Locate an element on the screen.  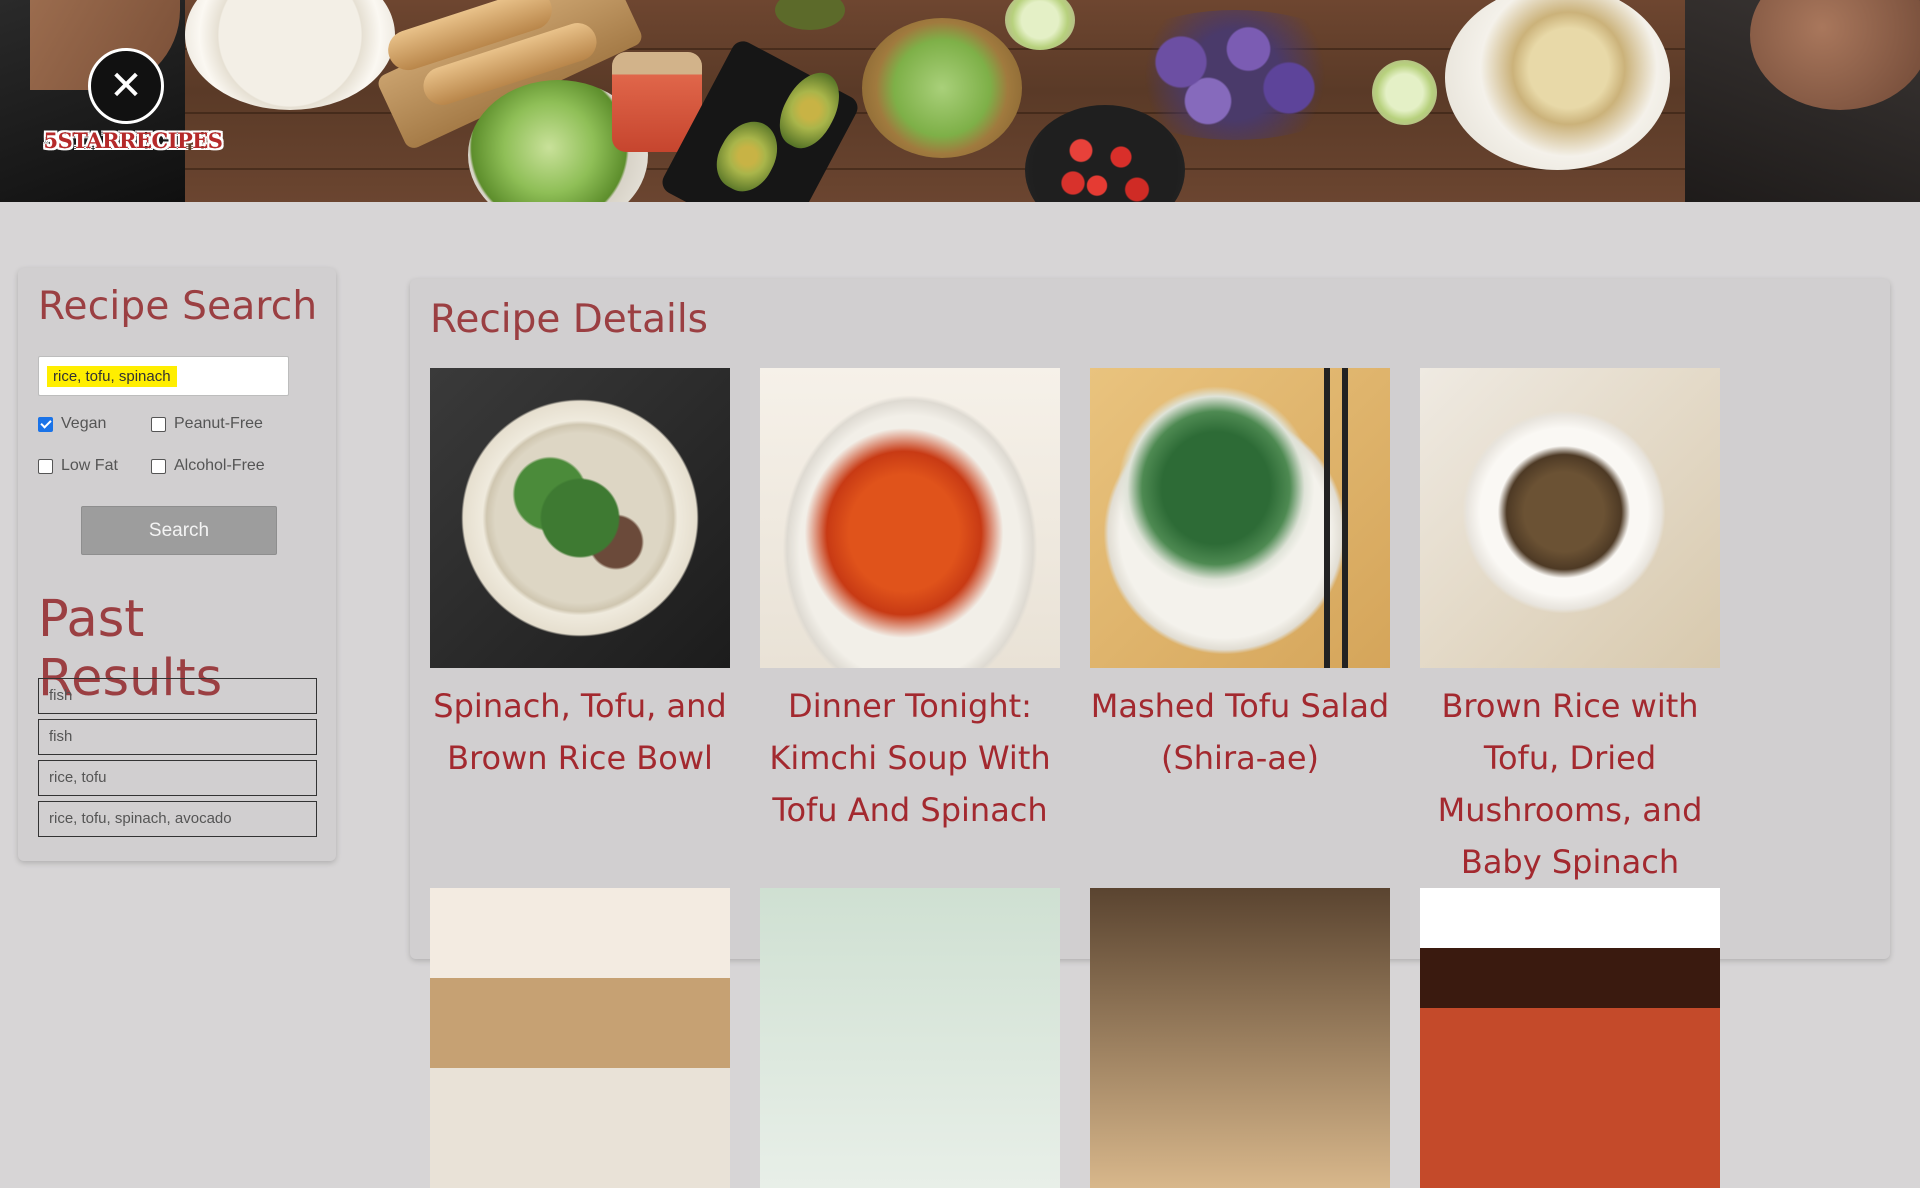
search-input: rice, tofu, spinach is located at coordinates (163, 376).